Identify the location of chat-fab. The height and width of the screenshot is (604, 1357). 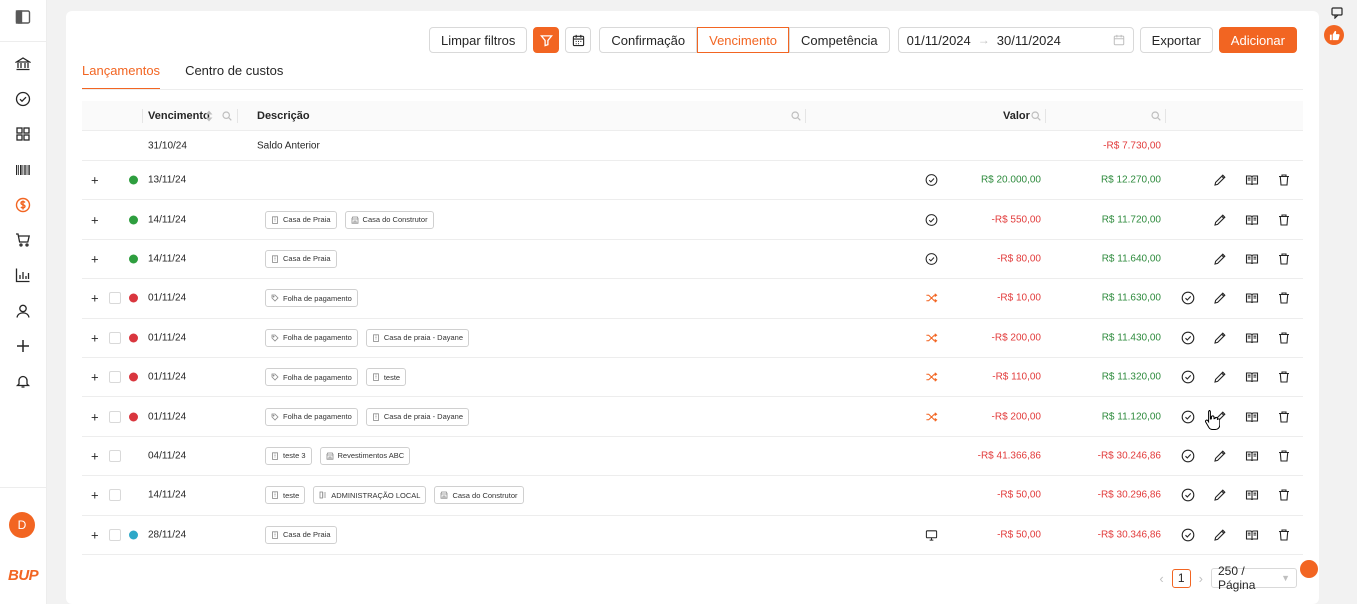
(1309, 569).